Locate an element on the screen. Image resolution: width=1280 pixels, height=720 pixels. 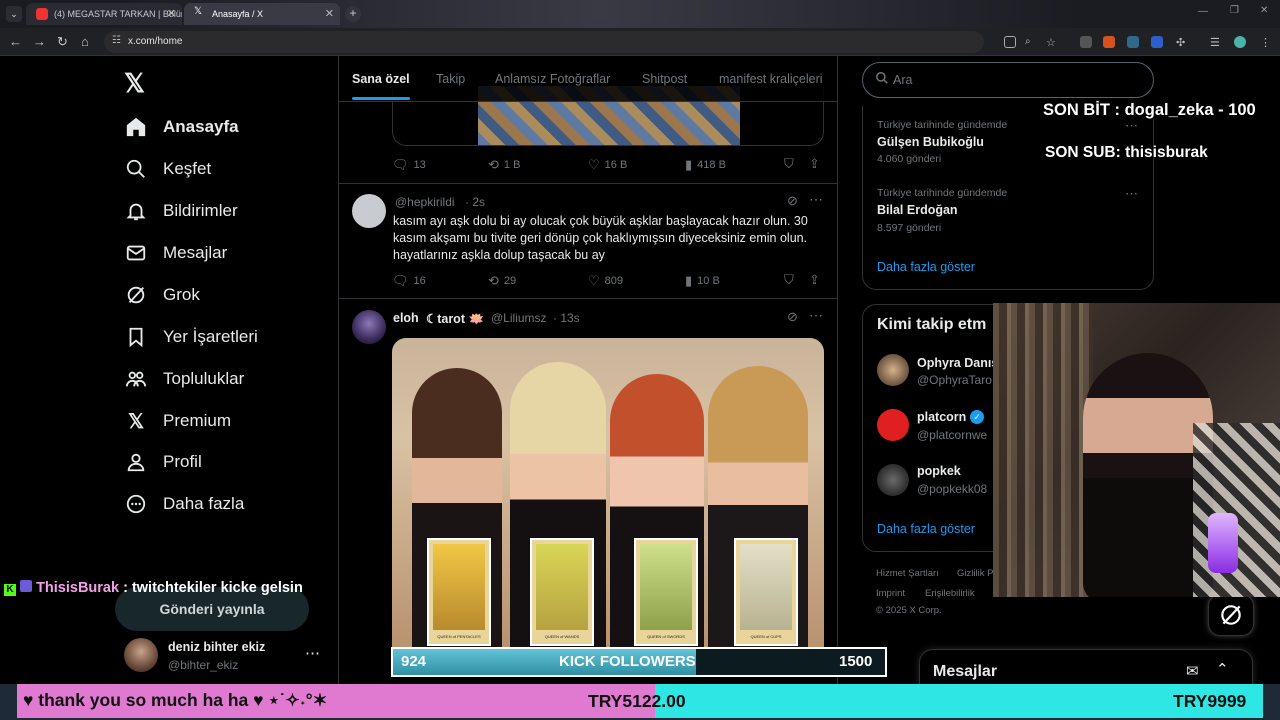
footer-link: Imprint is located at coordinates (890, 593).